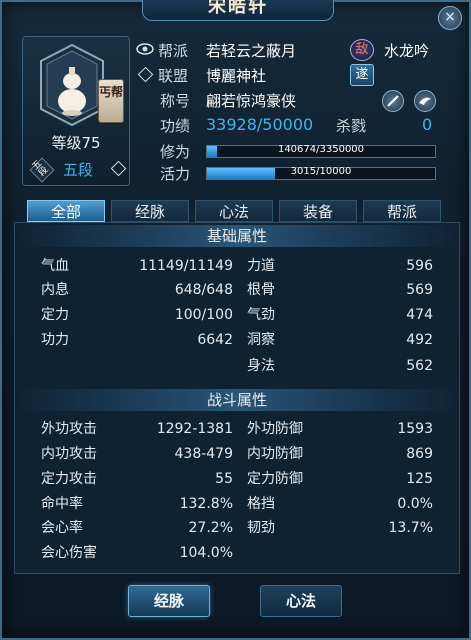 The width and height of the screenshot is (471, 640). I want to click on alliance-value: 博麗神社, so click(236, 76).